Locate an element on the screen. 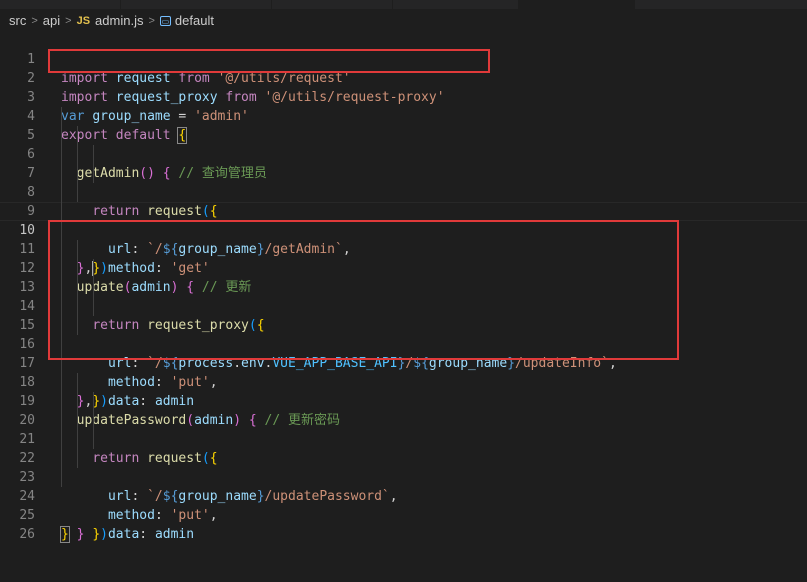  line-number: 26 is located at coordinates (17, 534).